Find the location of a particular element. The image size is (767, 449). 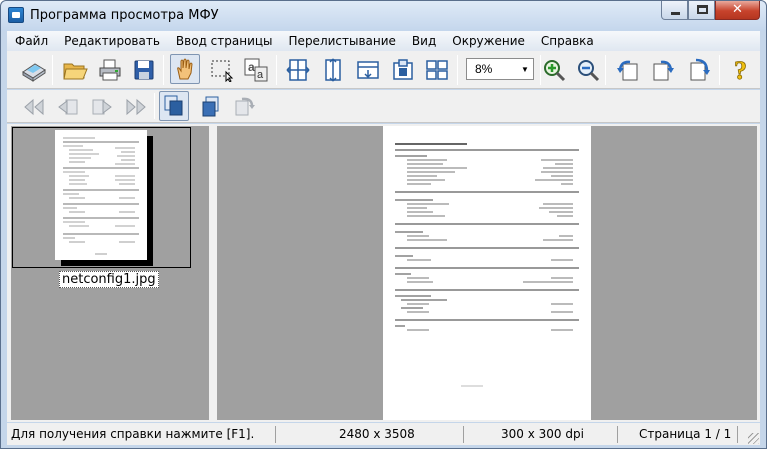

rotate-right-button is located at coordinates (663, 70).